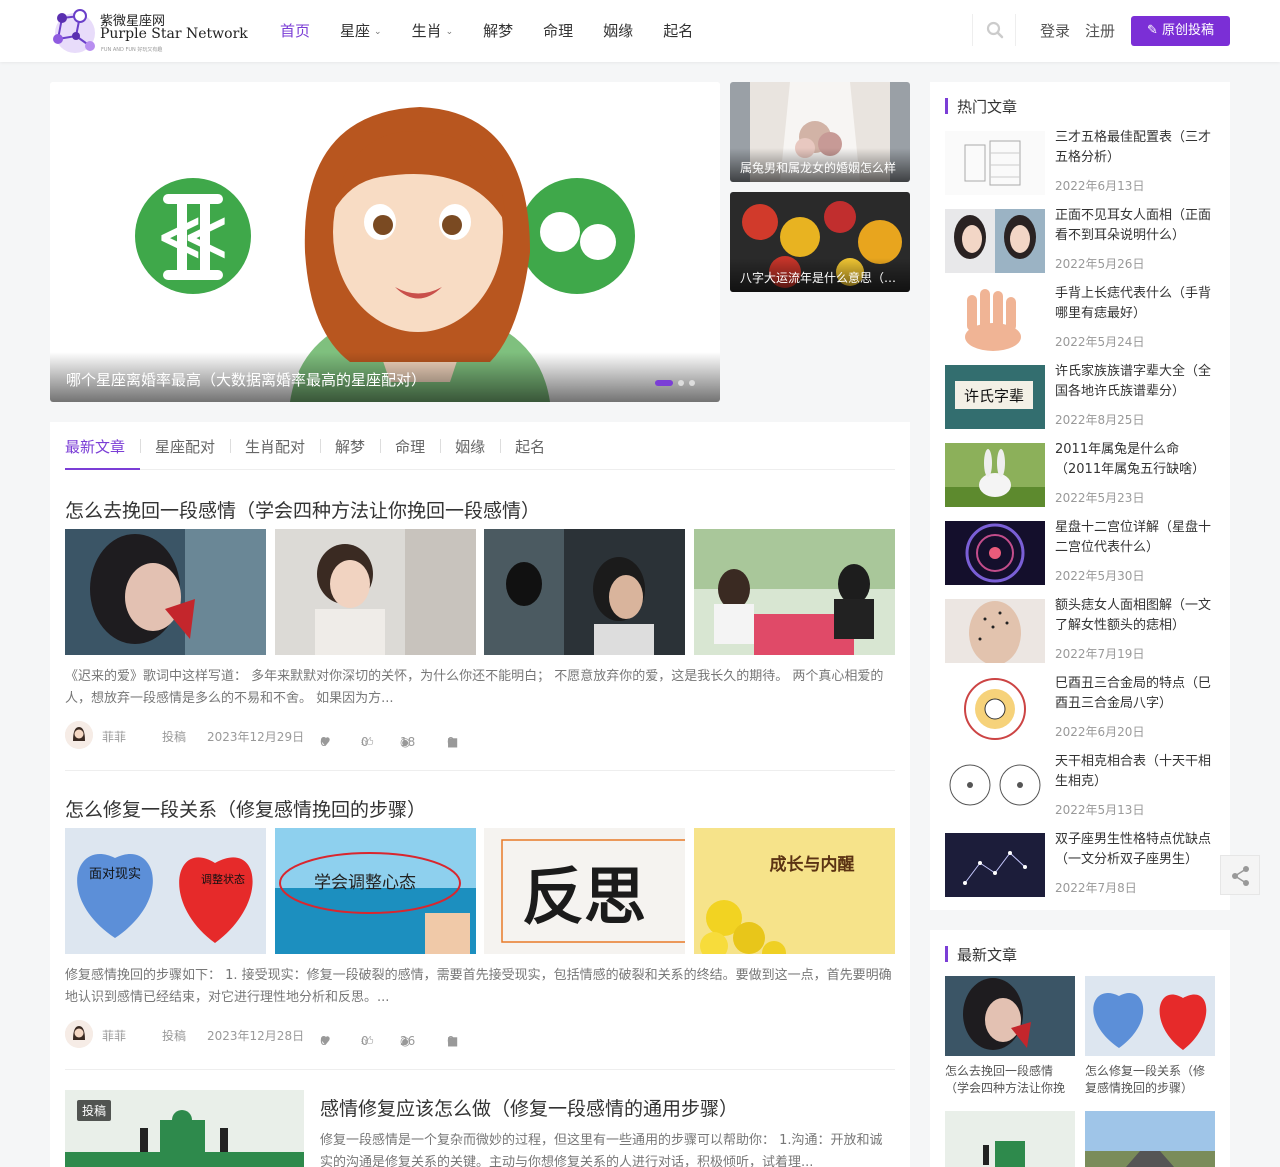 The height and width of the screenshot is (1167, 1280). I want to click on featured-card: 属兔男和属龙女的婚姻怎么样, so click(820, 132).